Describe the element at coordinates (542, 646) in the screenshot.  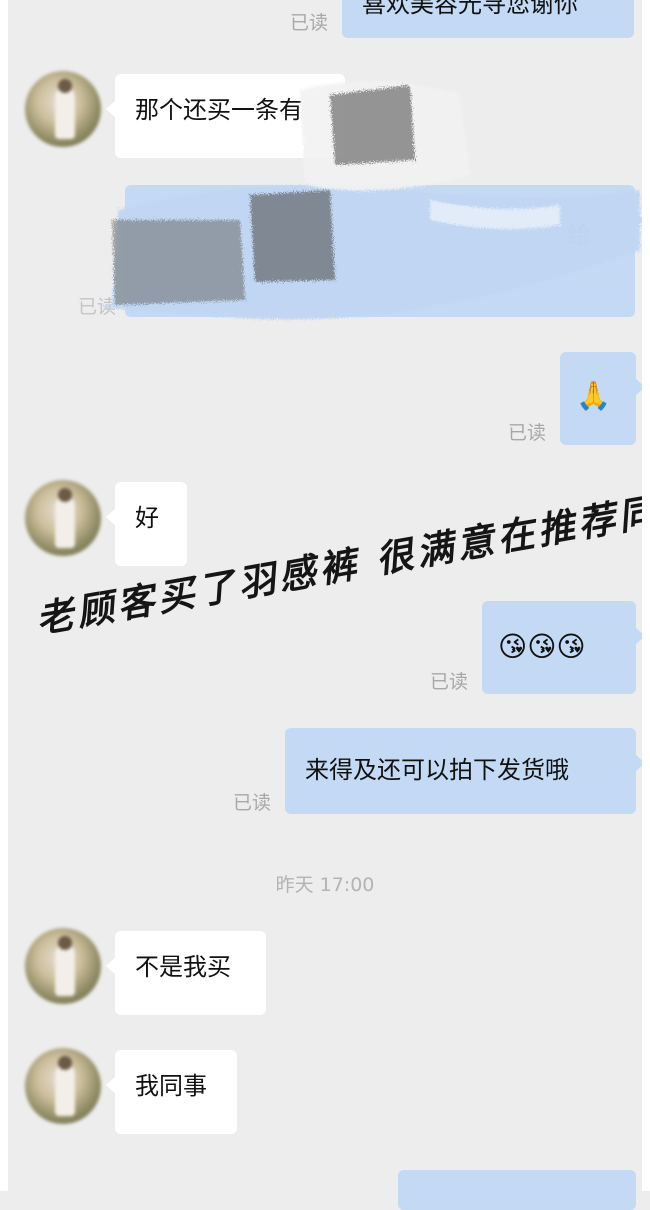
I see `kissing-face-icon: 😘😘😘` at that location.